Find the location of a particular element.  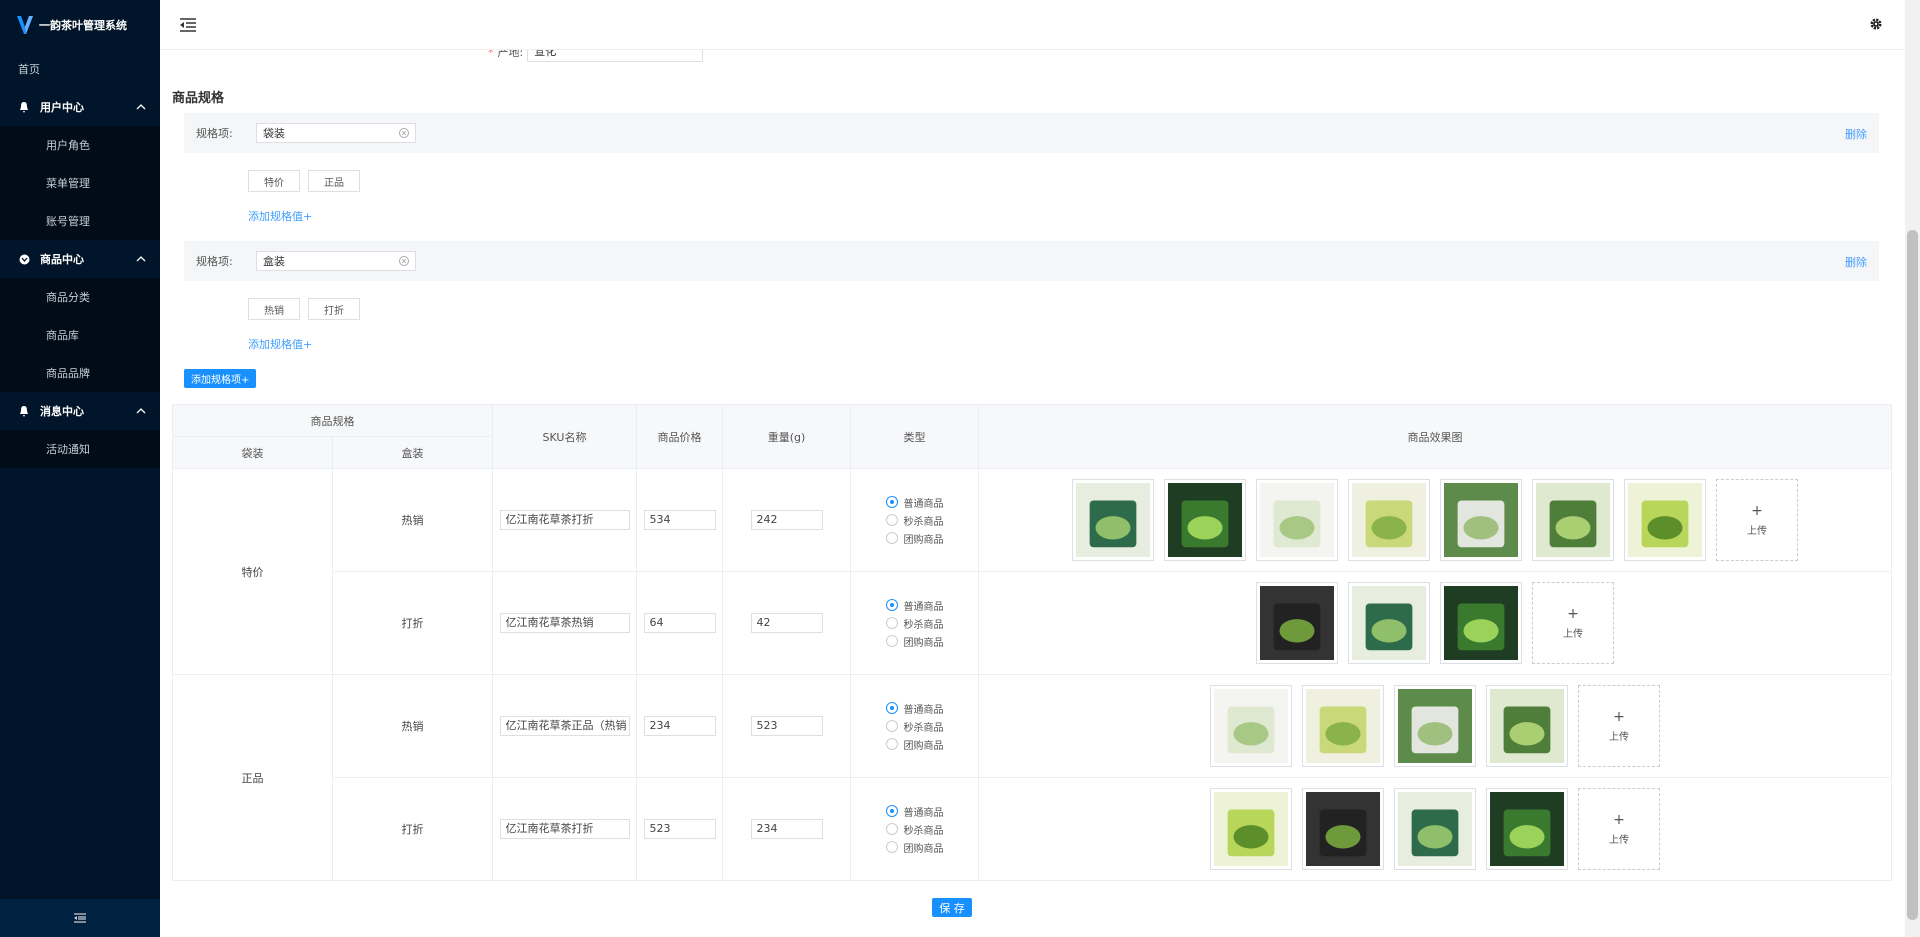

sidebar-group-message-center: 消息中心 is located at coordinates (80, 411).